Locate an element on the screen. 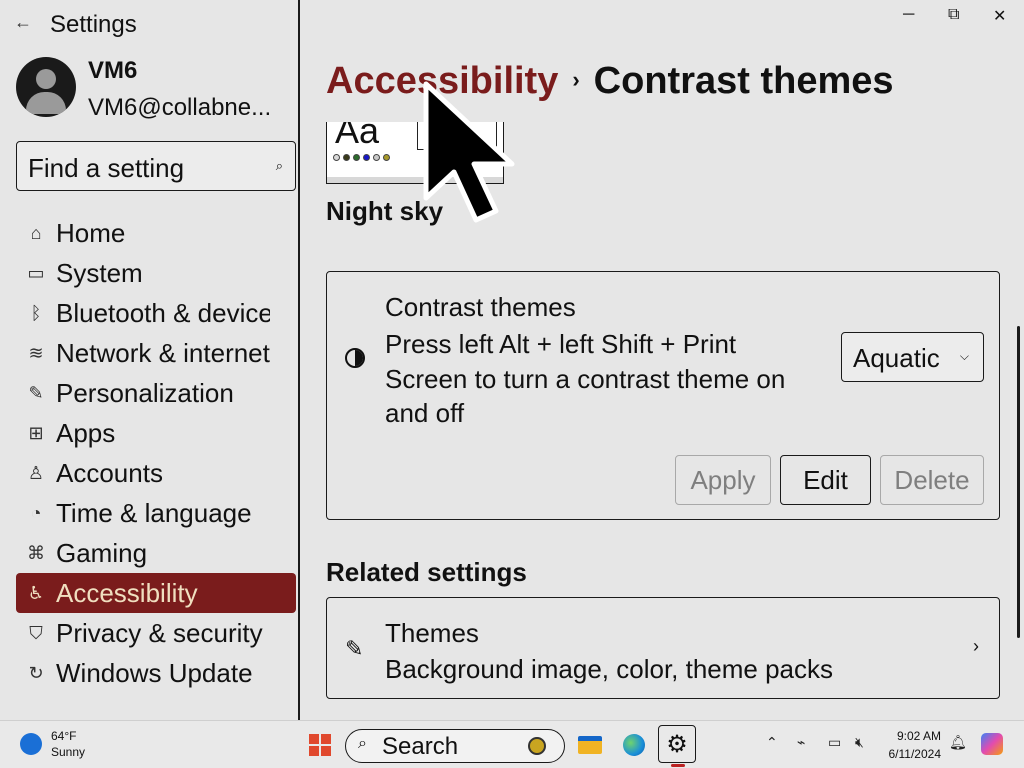  gamepad-icon: ⌘ is located at coordinates (36, 552).